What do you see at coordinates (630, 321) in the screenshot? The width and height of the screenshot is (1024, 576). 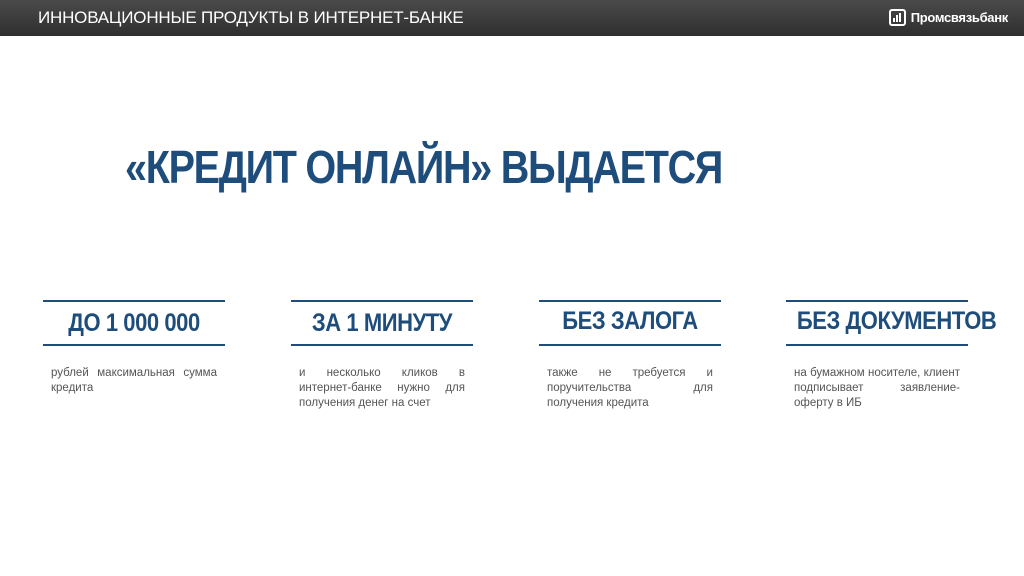 I see `card-title: БЕЗ ЗАЛОГА` at bounding box center [630, 321].